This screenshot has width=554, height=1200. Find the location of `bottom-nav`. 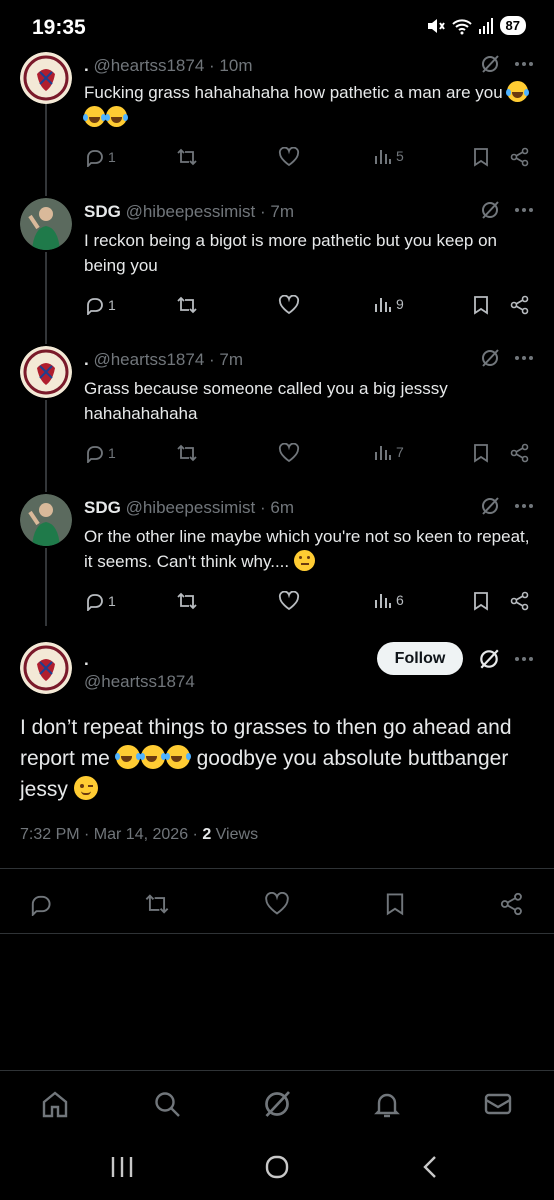

bottom-nav is located at coordinates (277, 1103).